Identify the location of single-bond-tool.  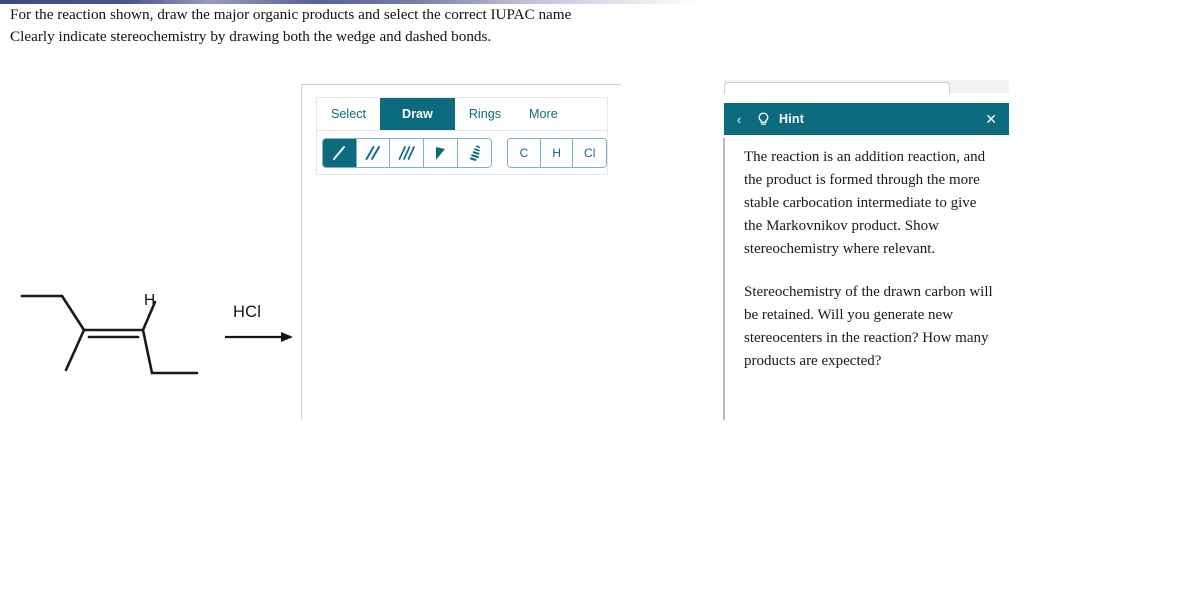
(340, 152).